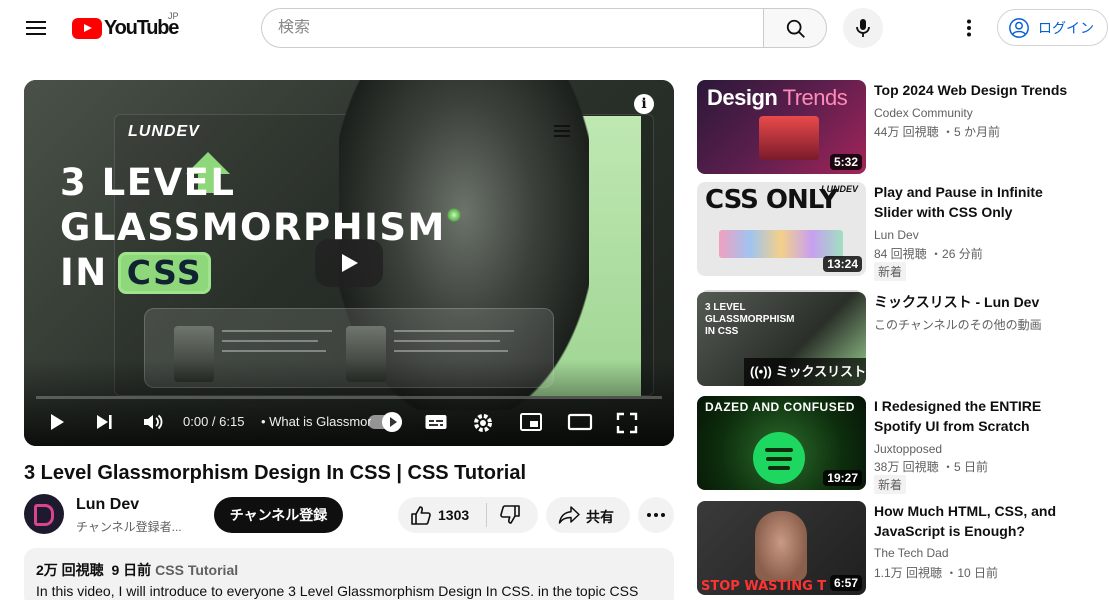 This screenshot has height=600, width=1109. I want to click on theater-icon, so click(580, 422).